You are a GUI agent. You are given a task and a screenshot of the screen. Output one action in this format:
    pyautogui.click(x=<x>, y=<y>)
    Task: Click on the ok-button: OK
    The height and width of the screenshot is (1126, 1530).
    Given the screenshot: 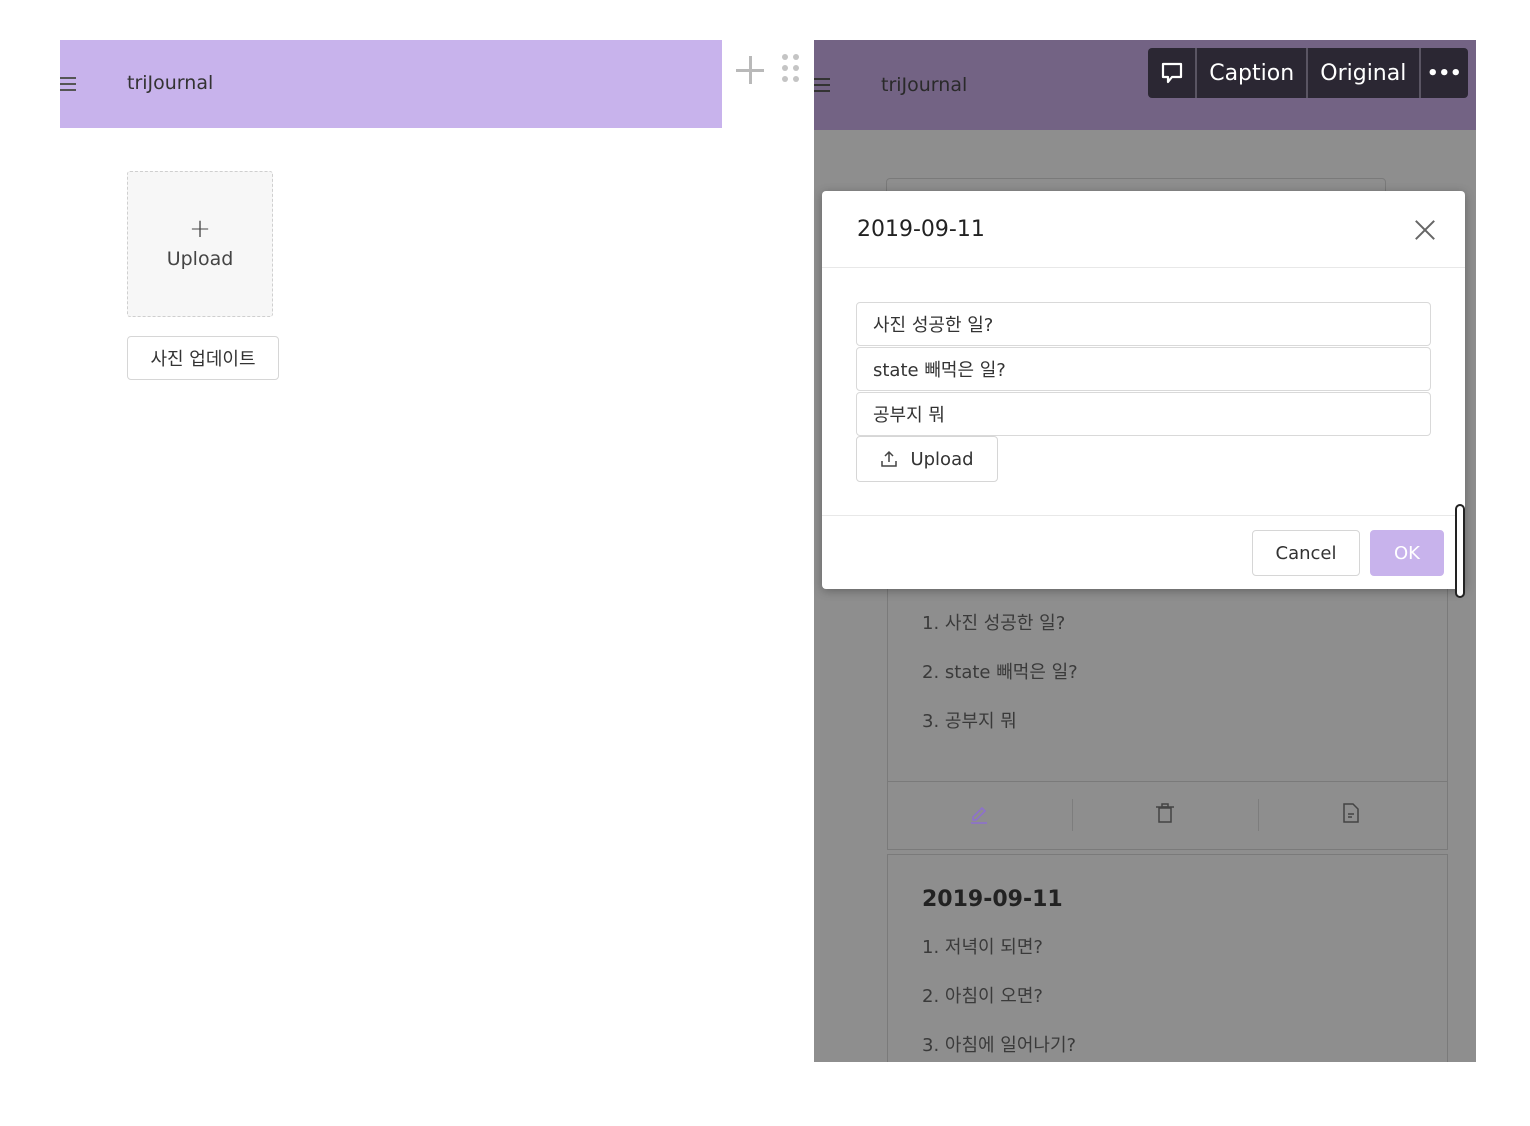 What is the action you would take?
    pyautogui.click(x=1407, y=553)
    